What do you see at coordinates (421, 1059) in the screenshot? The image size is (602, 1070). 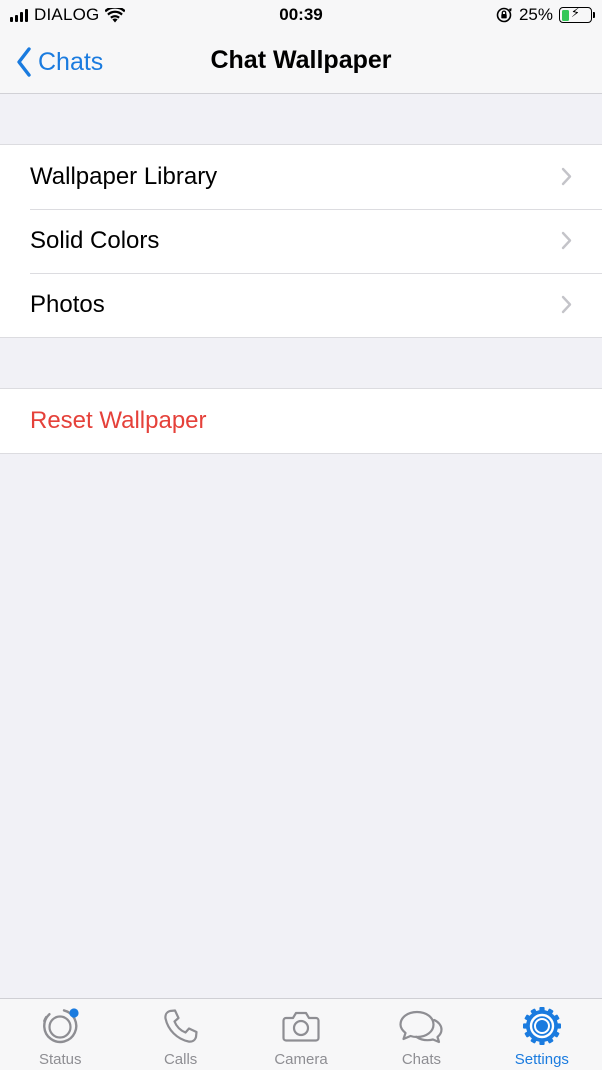 I see `tab-label: Chats` at bounding box center [421, 1059].